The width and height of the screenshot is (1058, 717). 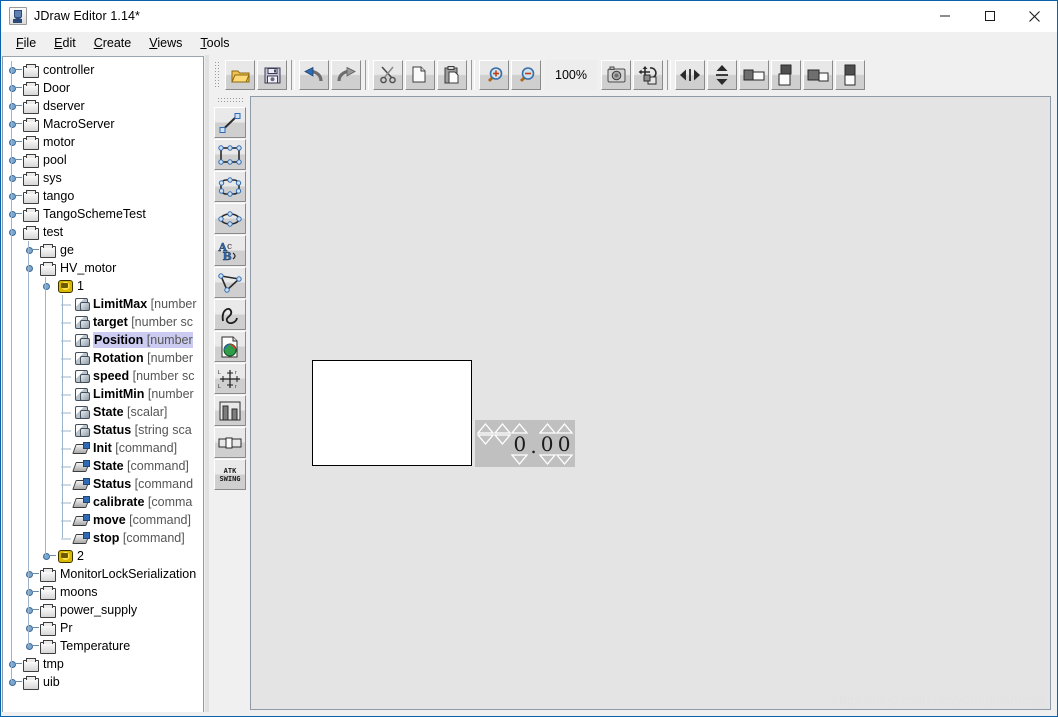 I want to click on tree-node-hv_motor: HV_motor, so click(x=103, y=268).